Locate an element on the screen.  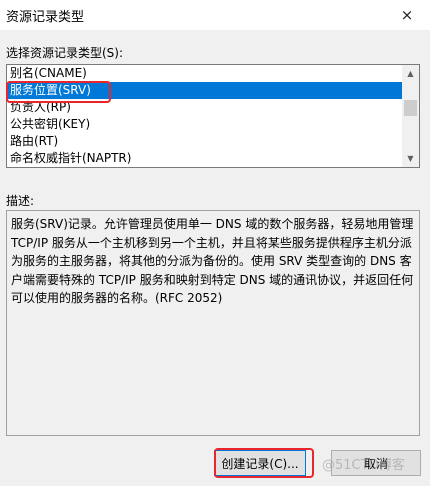
list-item-key: 公共密钥(KEY) is located at coordinates (205, 124).